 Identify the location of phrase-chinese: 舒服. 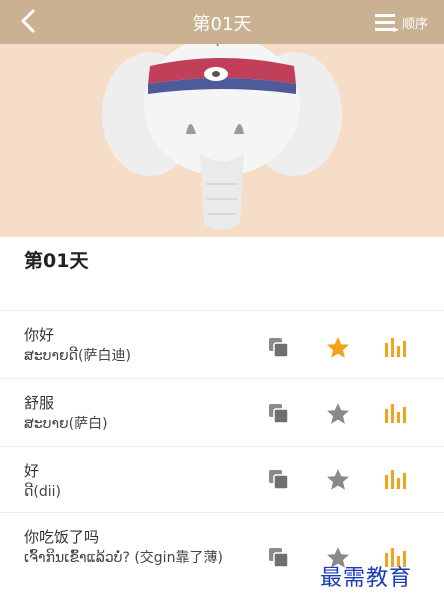
(39, 403).